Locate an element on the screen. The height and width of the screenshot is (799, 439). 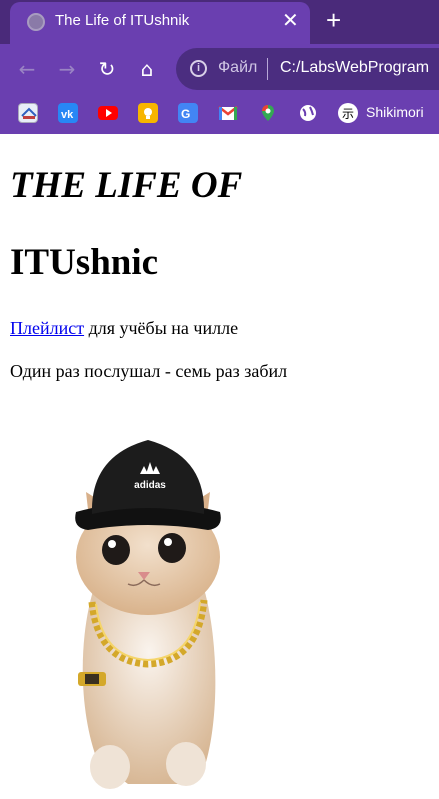
url-text: C:/LabsWebProgram is located at coordinates (354, 68).